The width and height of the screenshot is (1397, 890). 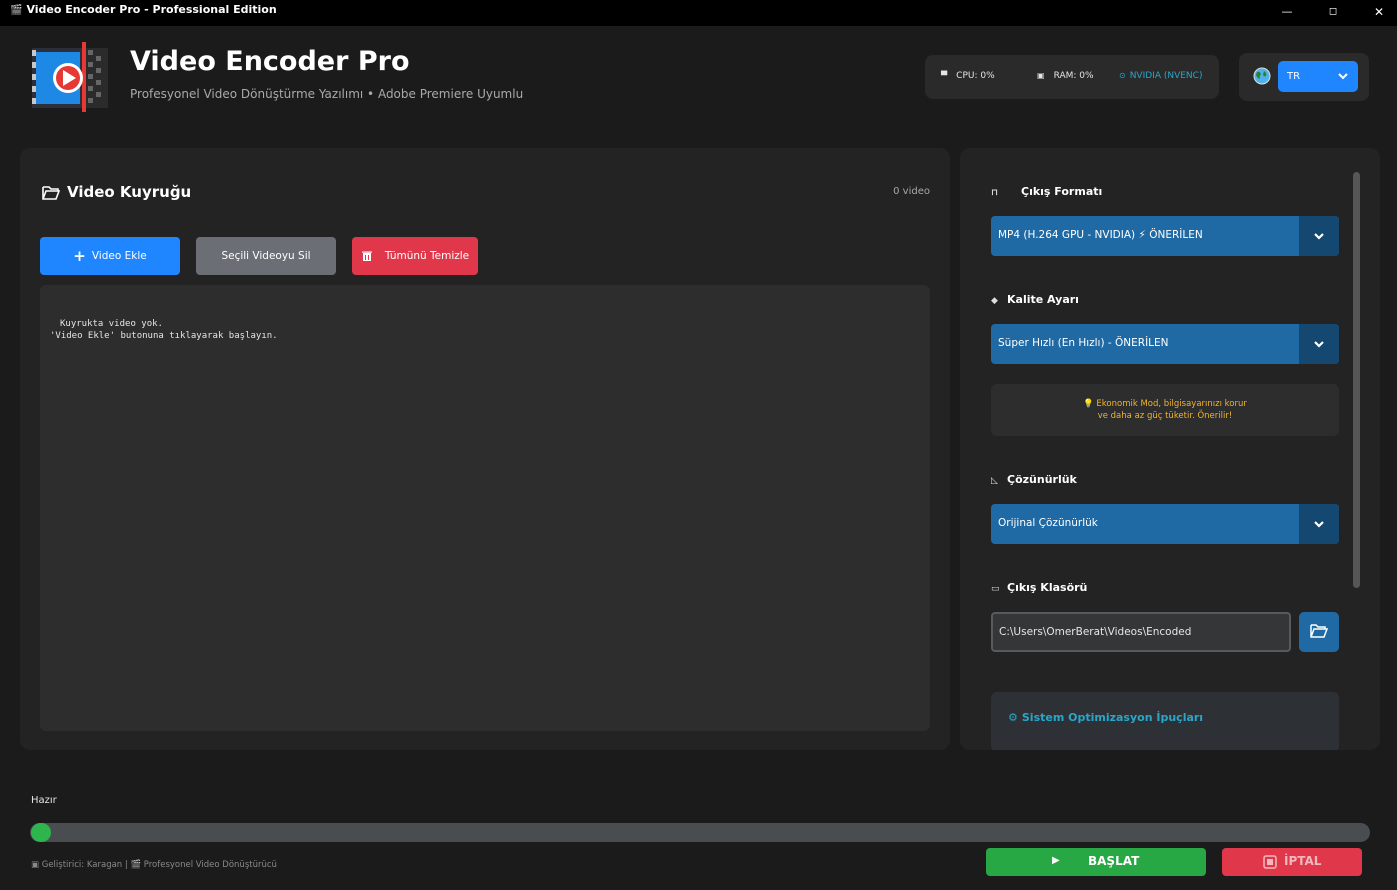 I want to click on optimization-tips-box: ⚙ Sistem Optimizasyon İpuçları, so click(x=1165, y=721).